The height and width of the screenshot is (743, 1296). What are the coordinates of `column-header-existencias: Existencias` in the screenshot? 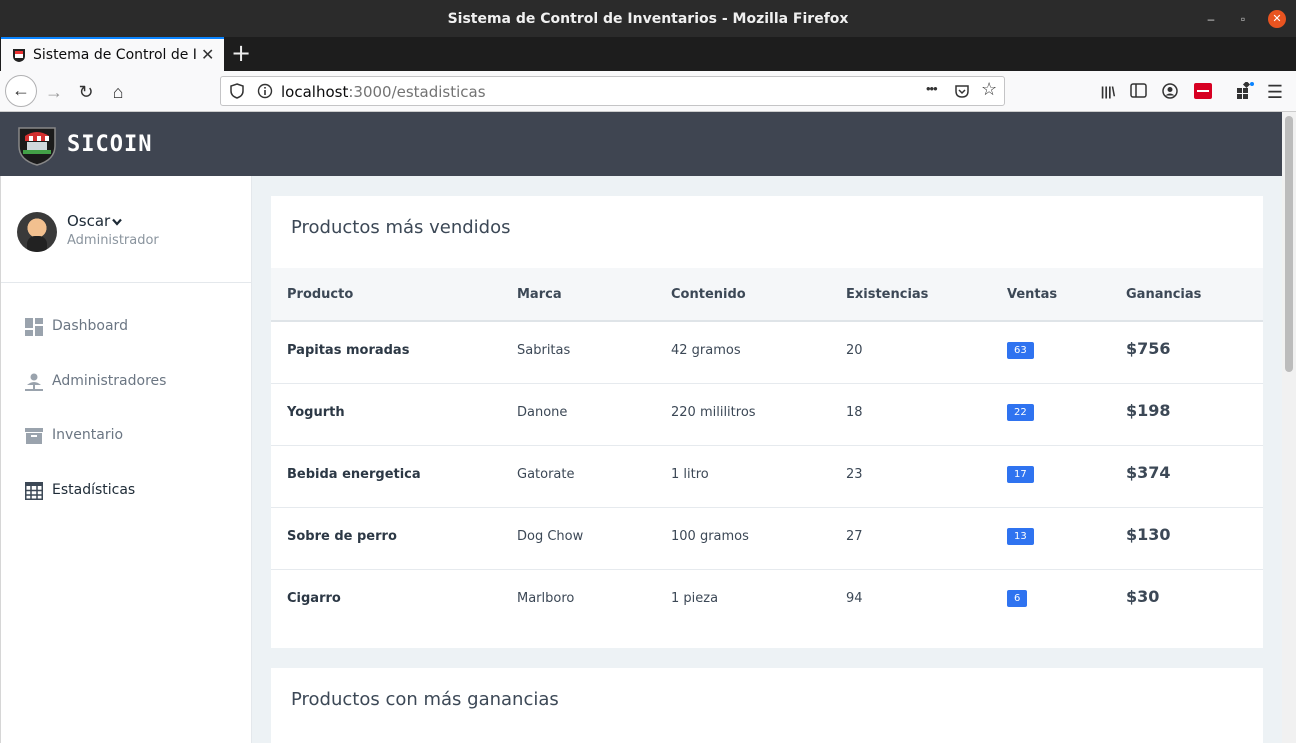 It's located at (887, 294).